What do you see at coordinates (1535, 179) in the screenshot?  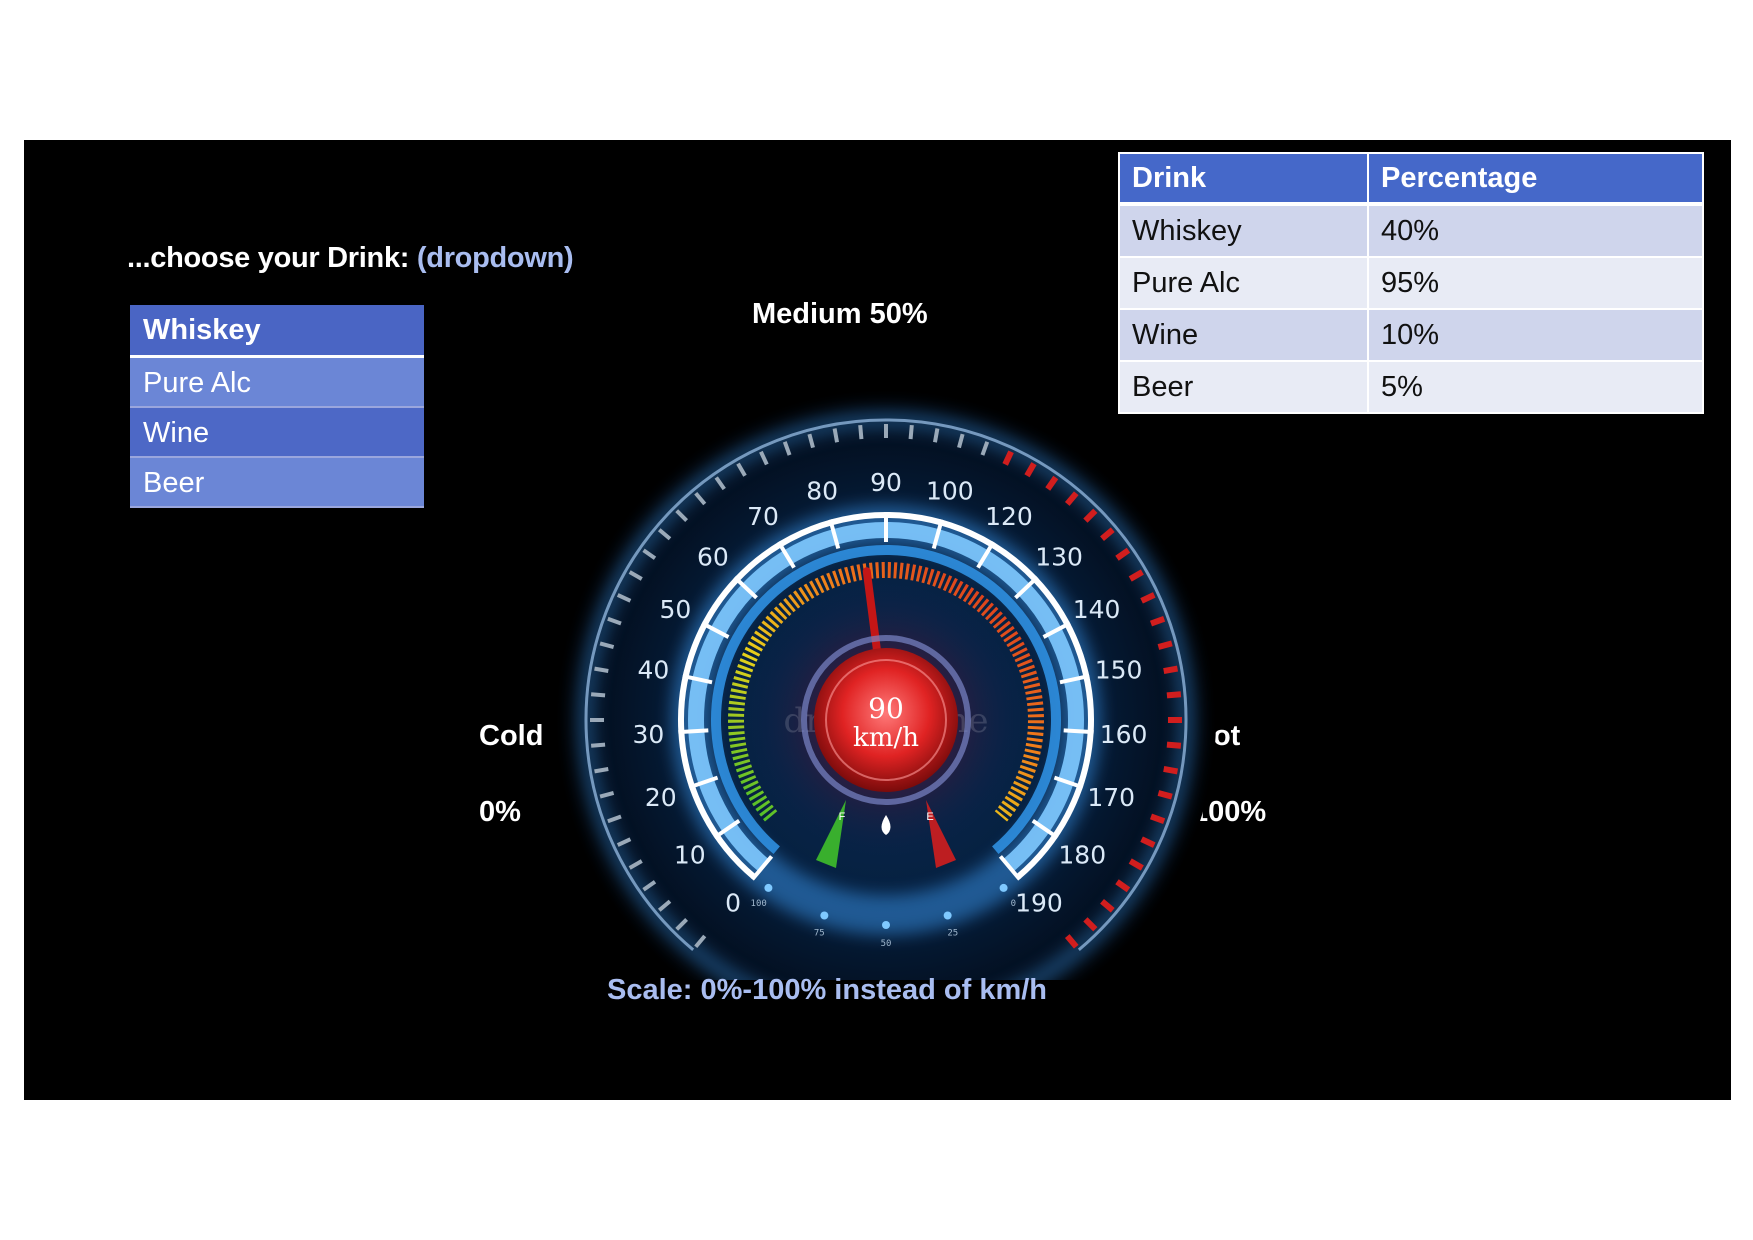 I see `header-percentage: Percentage` at bounding box center [1535, 179].